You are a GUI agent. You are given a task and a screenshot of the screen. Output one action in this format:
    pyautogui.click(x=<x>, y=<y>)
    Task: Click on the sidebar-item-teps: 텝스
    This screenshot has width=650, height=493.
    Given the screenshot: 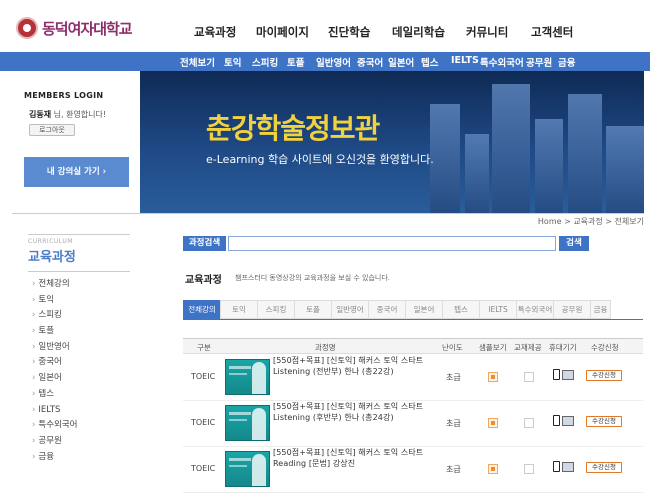 What is the action you would take?
    pyautogui.click(x=79, y=395)
    